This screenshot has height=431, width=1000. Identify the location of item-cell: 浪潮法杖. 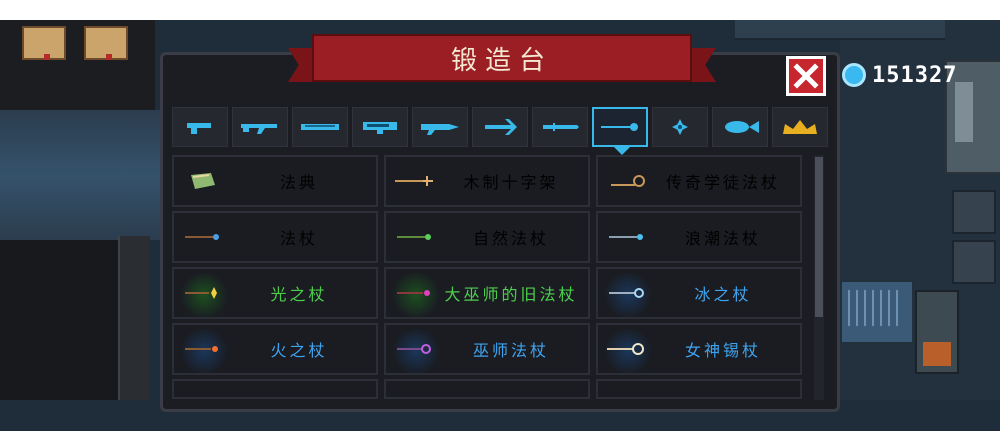
(699, 237).